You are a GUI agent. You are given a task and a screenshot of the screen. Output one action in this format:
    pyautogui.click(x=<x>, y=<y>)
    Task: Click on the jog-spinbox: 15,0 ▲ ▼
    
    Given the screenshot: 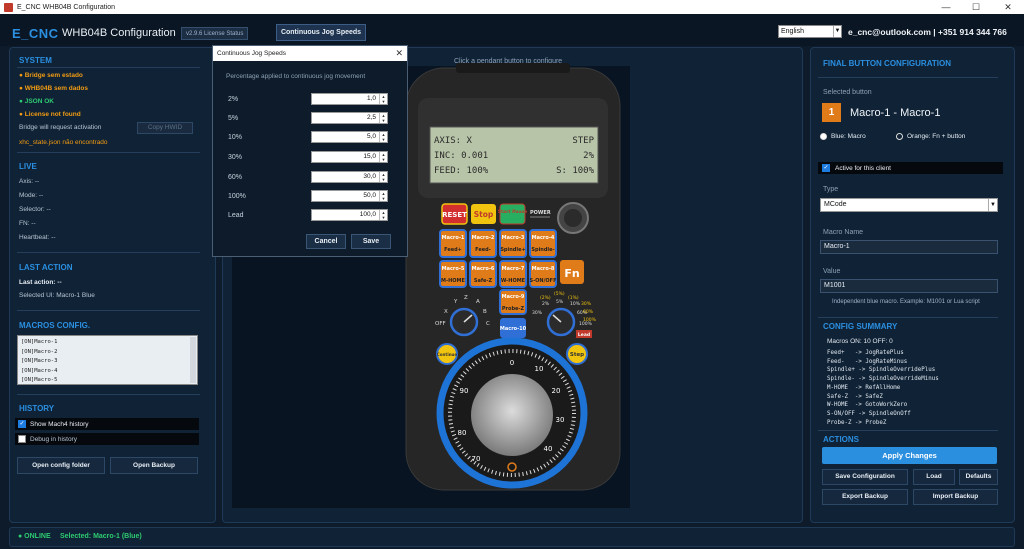 What is the action you would take?
    pyautogui.click(x=349, y=157)
    